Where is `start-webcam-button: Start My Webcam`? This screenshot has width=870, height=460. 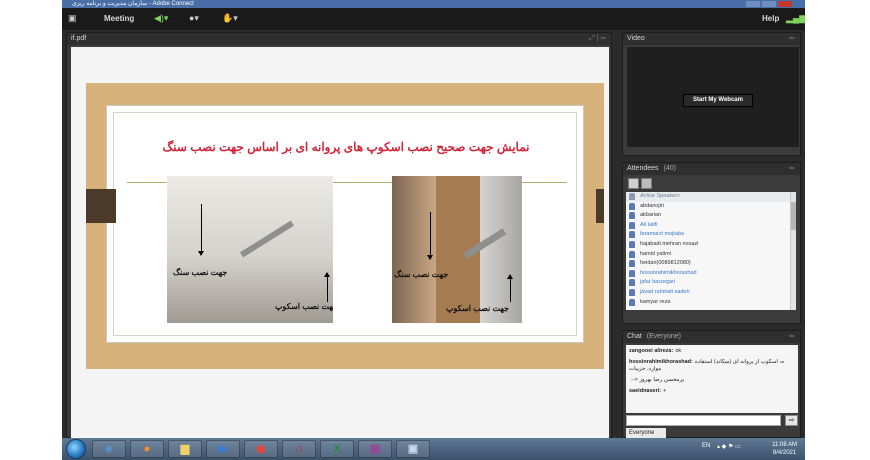
start-webcam-button: Start My Webcam is located at coordinates (718, 100).